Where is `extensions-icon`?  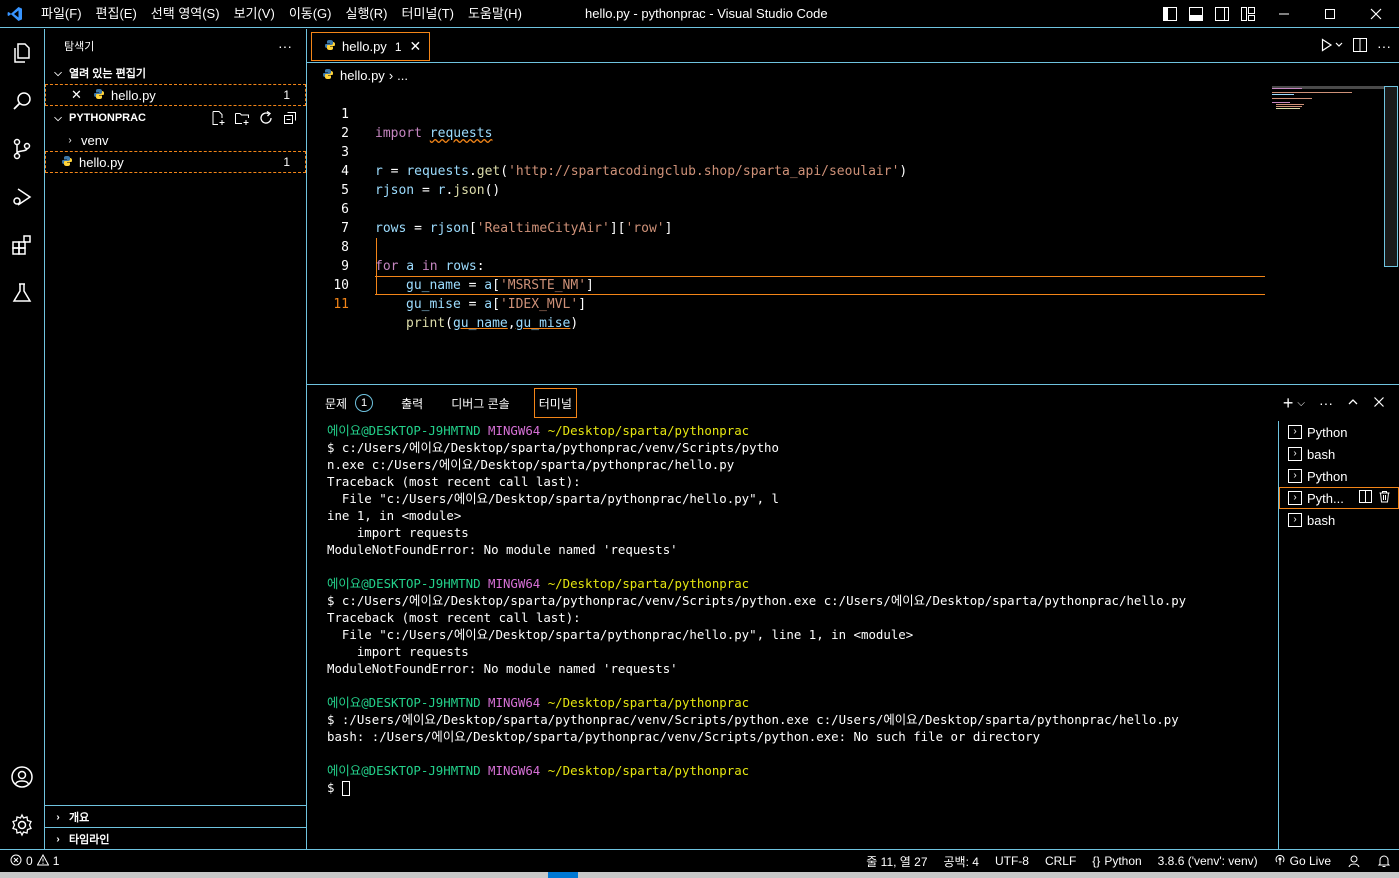 extensions-icon is located at coordinates (22, 245).